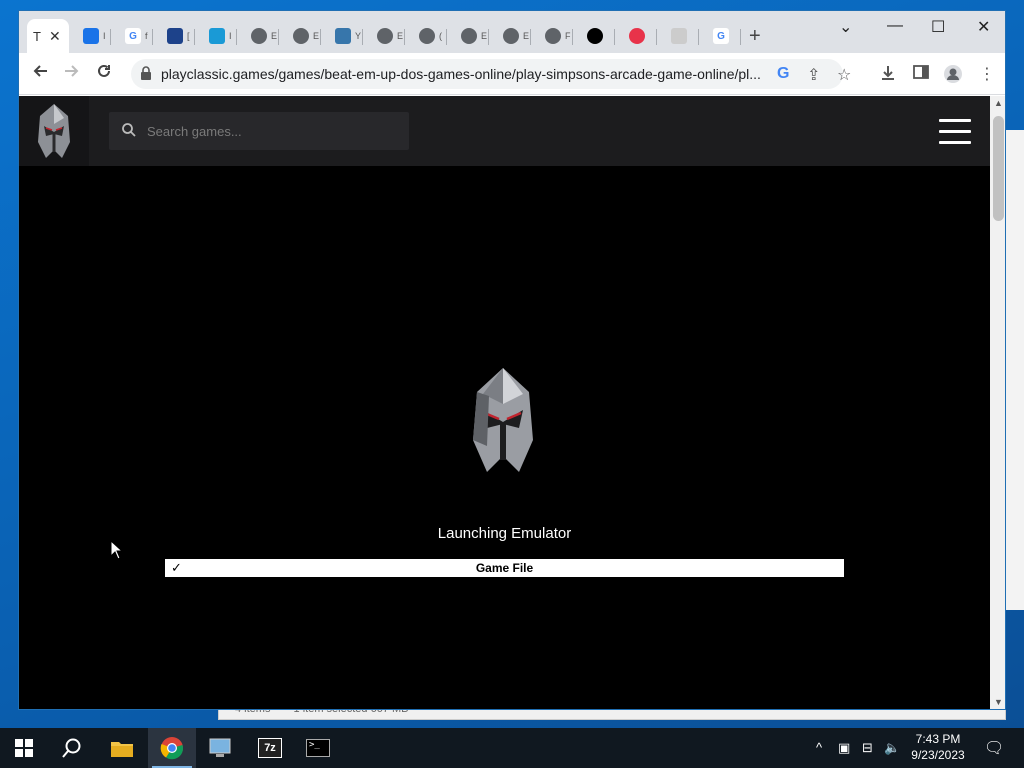  I want to click on tab-title-truncated: [, so click(188, 36).